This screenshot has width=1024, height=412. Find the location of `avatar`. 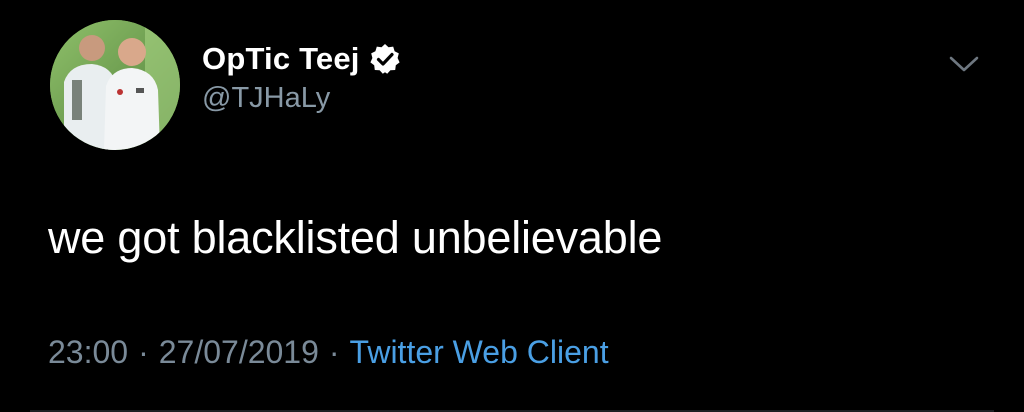

avatar is located at coordinates (115, 85).